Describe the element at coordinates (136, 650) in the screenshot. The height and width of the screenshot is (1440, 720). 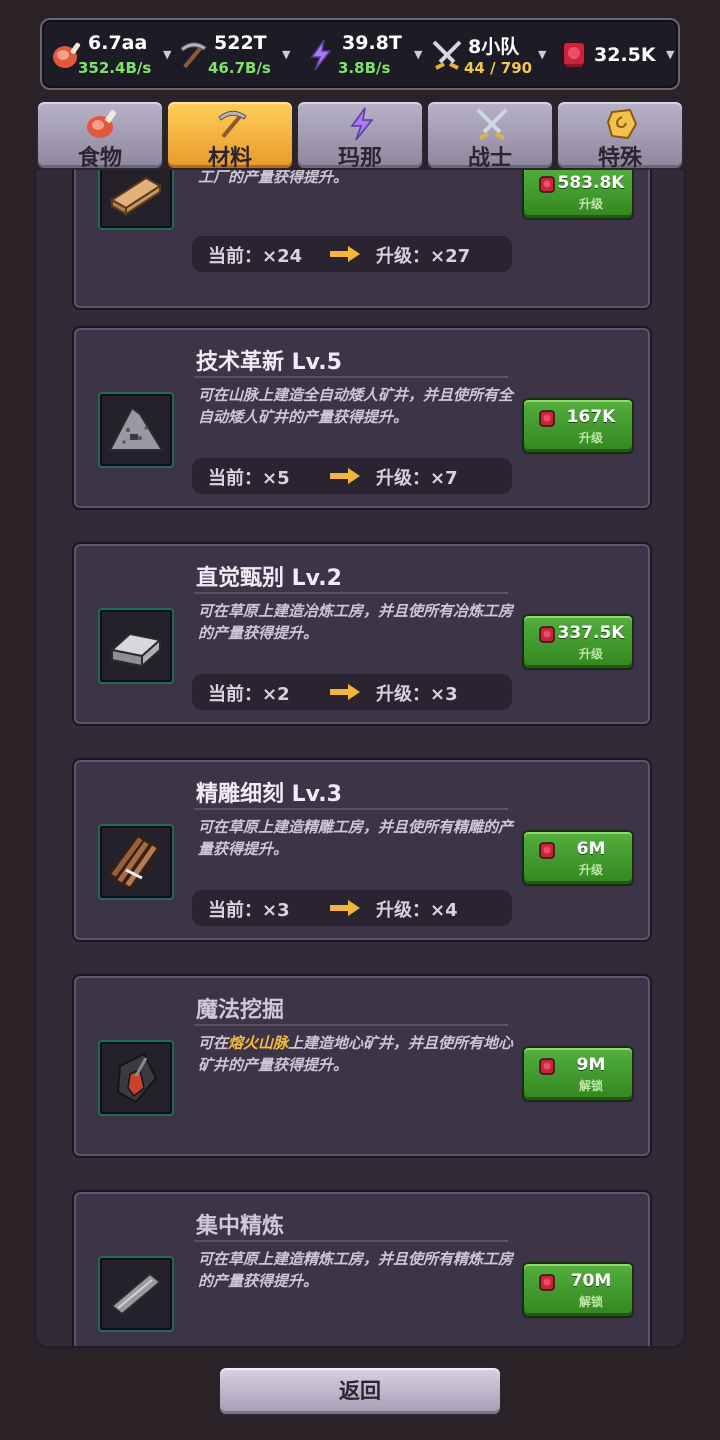
I see `iron-ingot-icon` at that location.